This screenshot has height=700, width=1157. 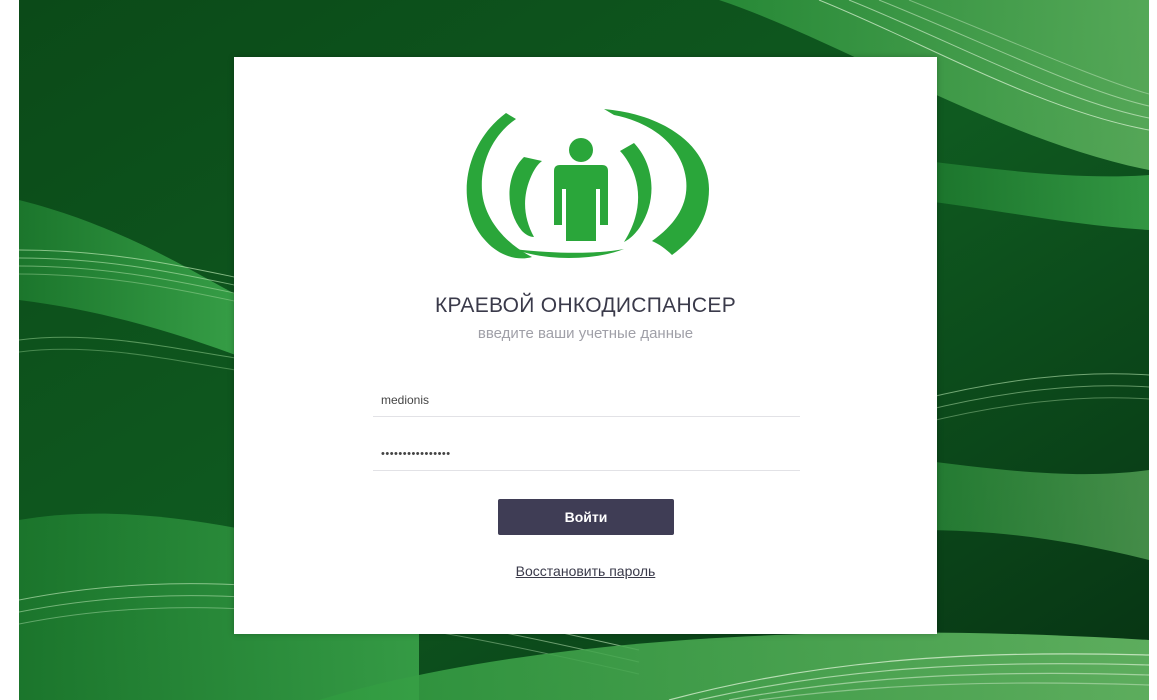 What do you see at coordinates (586, 454) in the screenshot?
I see `password-input` at bounding box center [586, 454].